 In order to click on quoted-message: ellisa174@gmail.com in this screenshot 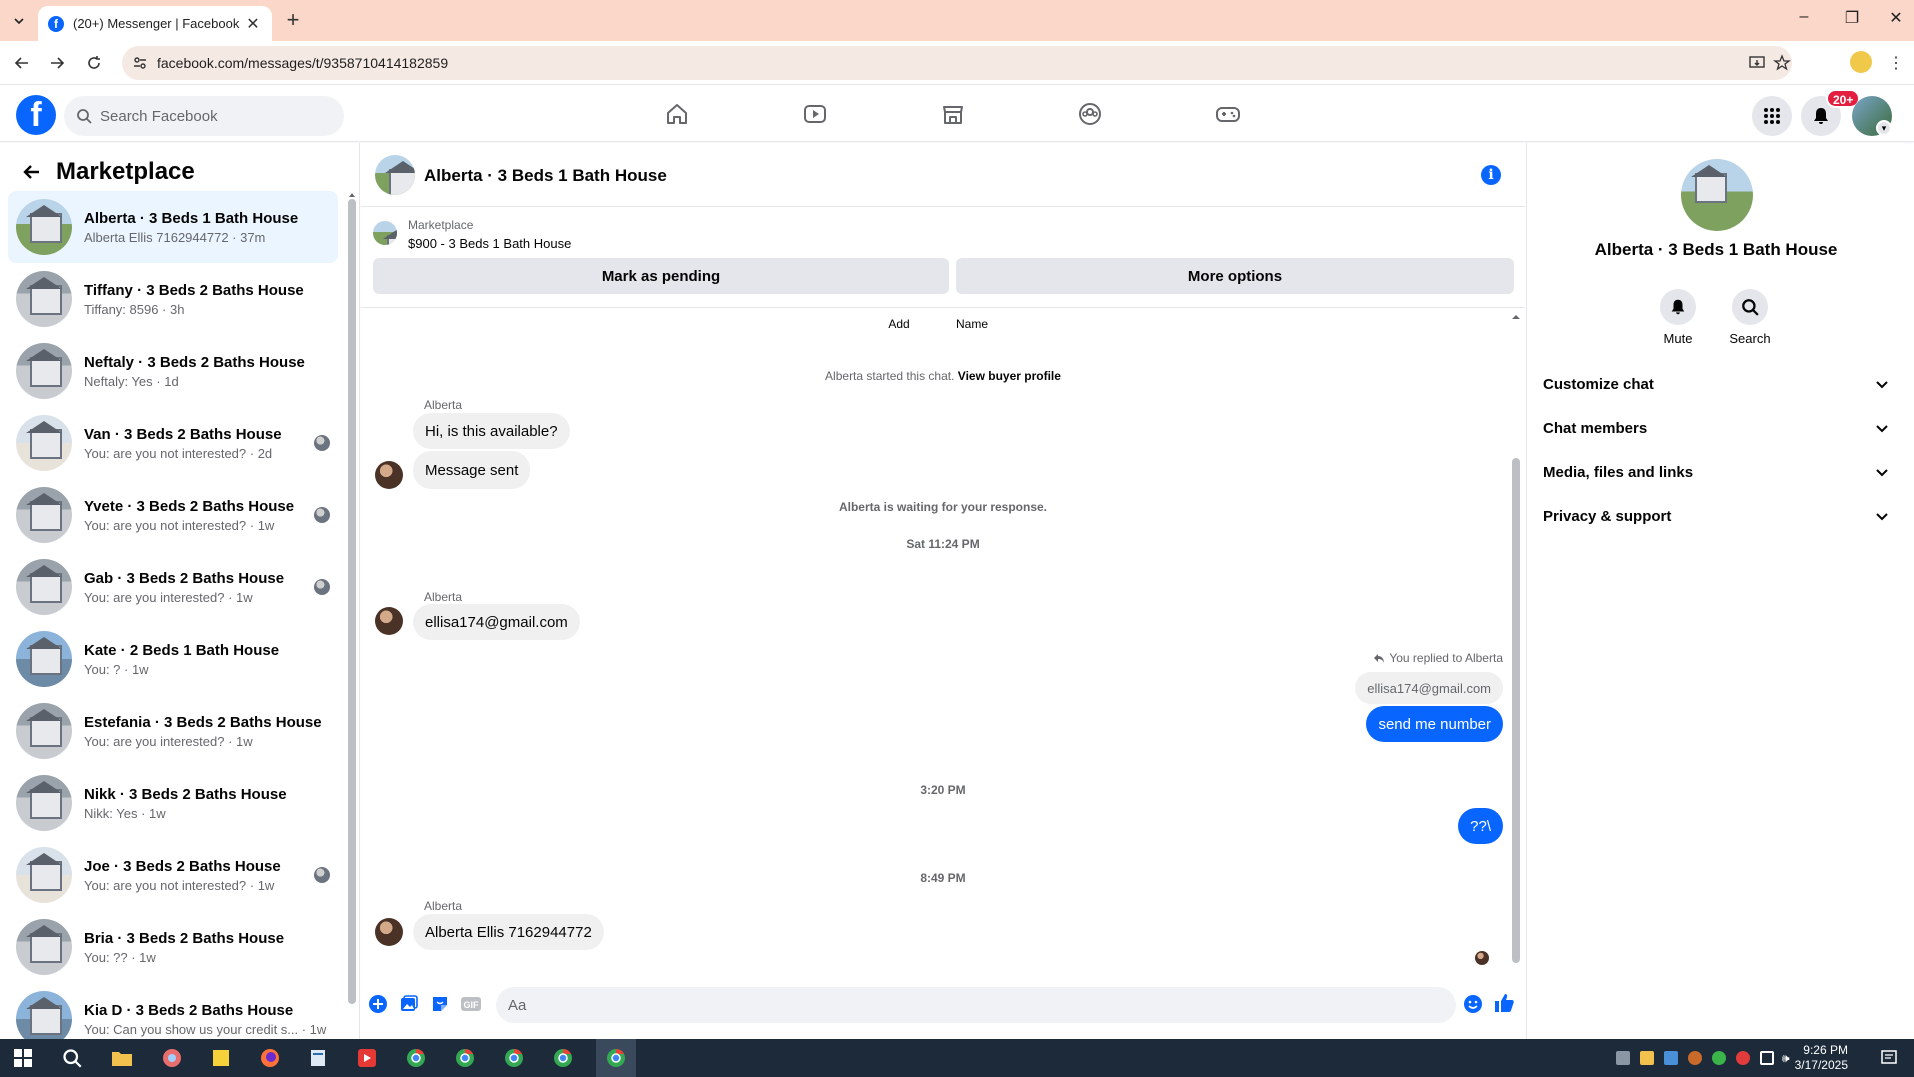, I will do `click(1429, 688)`.